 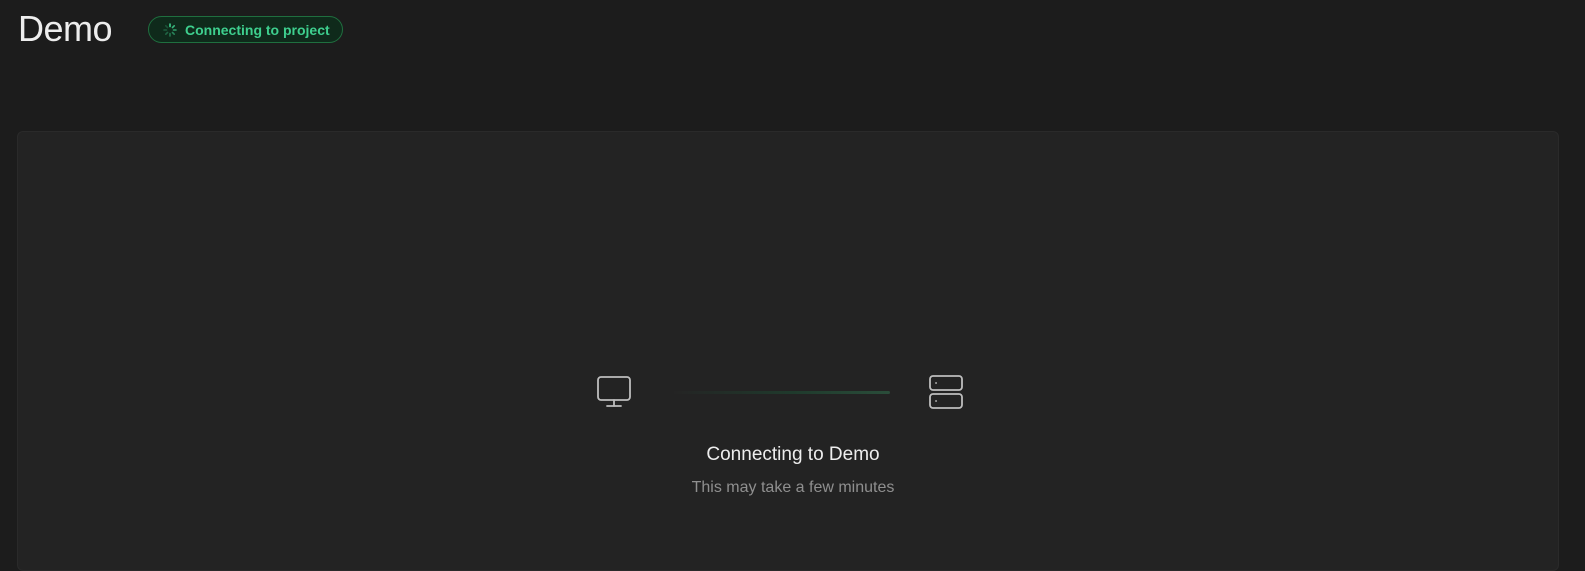 I want to click on monitor-icon, so click(x=614, y=392).